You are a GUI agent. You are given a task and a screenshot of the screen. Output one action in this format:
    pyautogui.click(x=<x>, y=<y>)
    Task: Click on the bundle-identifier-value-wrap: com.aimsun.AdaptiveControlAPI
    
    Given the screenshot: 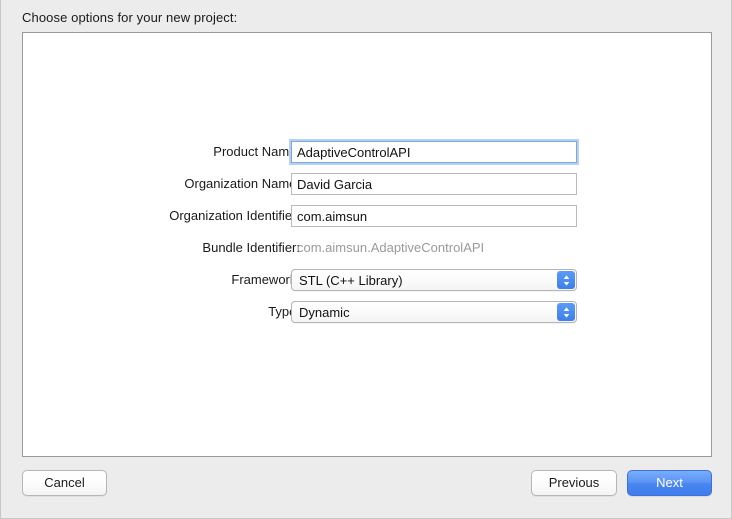 What is the action you would take?
    pyautogui.click(x=434, y=248)
    